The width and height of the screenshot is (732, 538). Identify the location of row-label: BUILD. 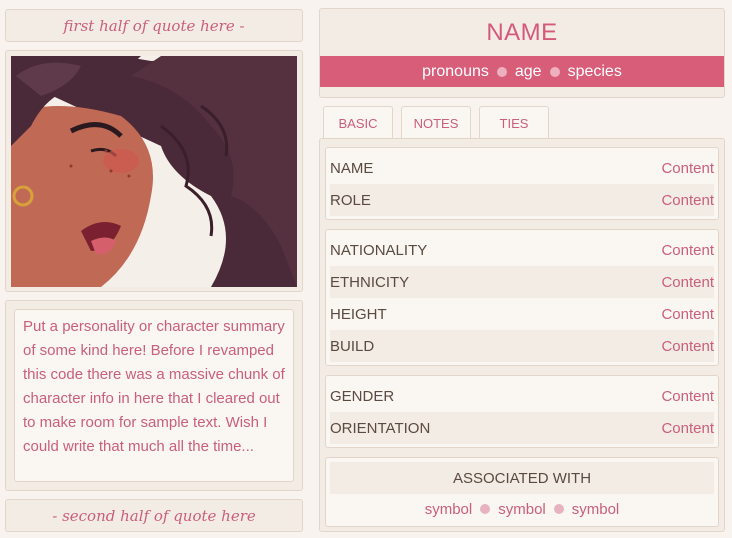
(352, 346).